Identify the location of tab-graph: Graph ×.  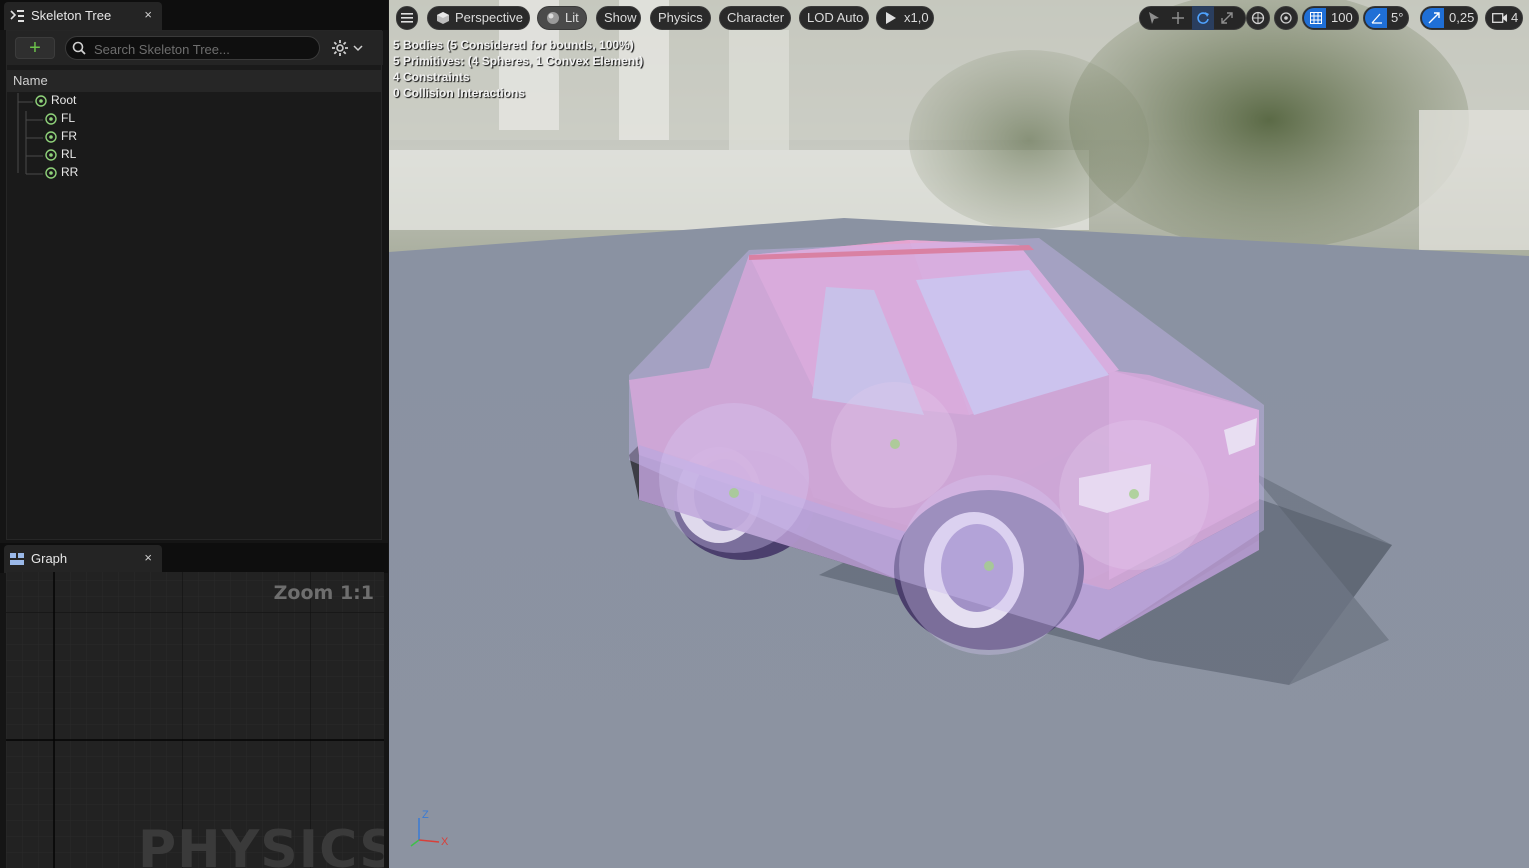
(83, 559).